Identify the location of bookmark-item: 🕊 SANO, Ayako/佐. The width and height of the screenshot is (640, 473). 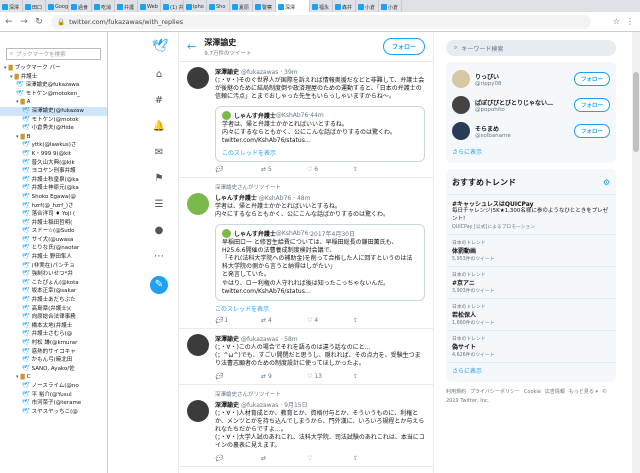
(53, 369).